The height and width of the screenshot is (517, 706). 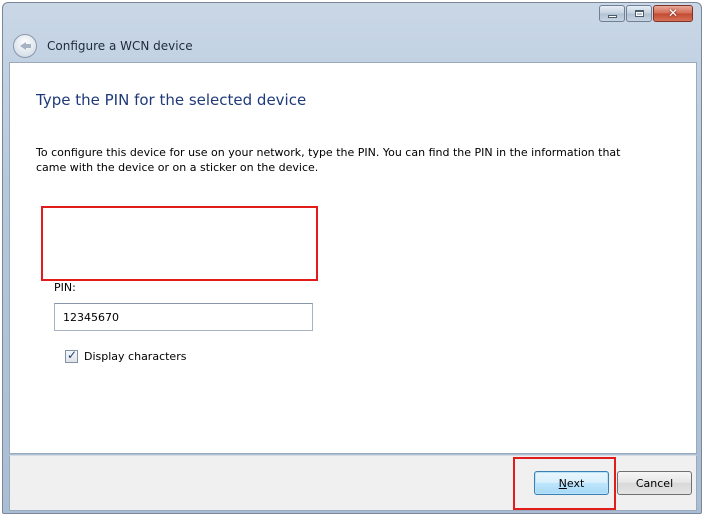 I want to click on close-button: ✕, so click(x=673, y=13).